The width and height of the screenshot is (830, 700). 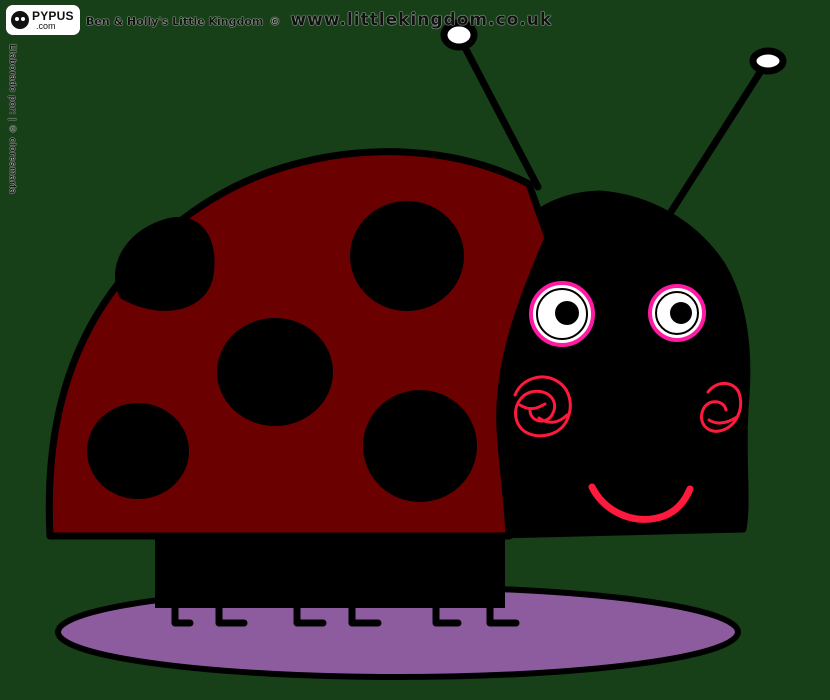 What do you see at coordinates (175, 21) in the screenshot?
I see `credit-text: Ben & Holly's Little Kingdom` at bounding box center [175, 21].